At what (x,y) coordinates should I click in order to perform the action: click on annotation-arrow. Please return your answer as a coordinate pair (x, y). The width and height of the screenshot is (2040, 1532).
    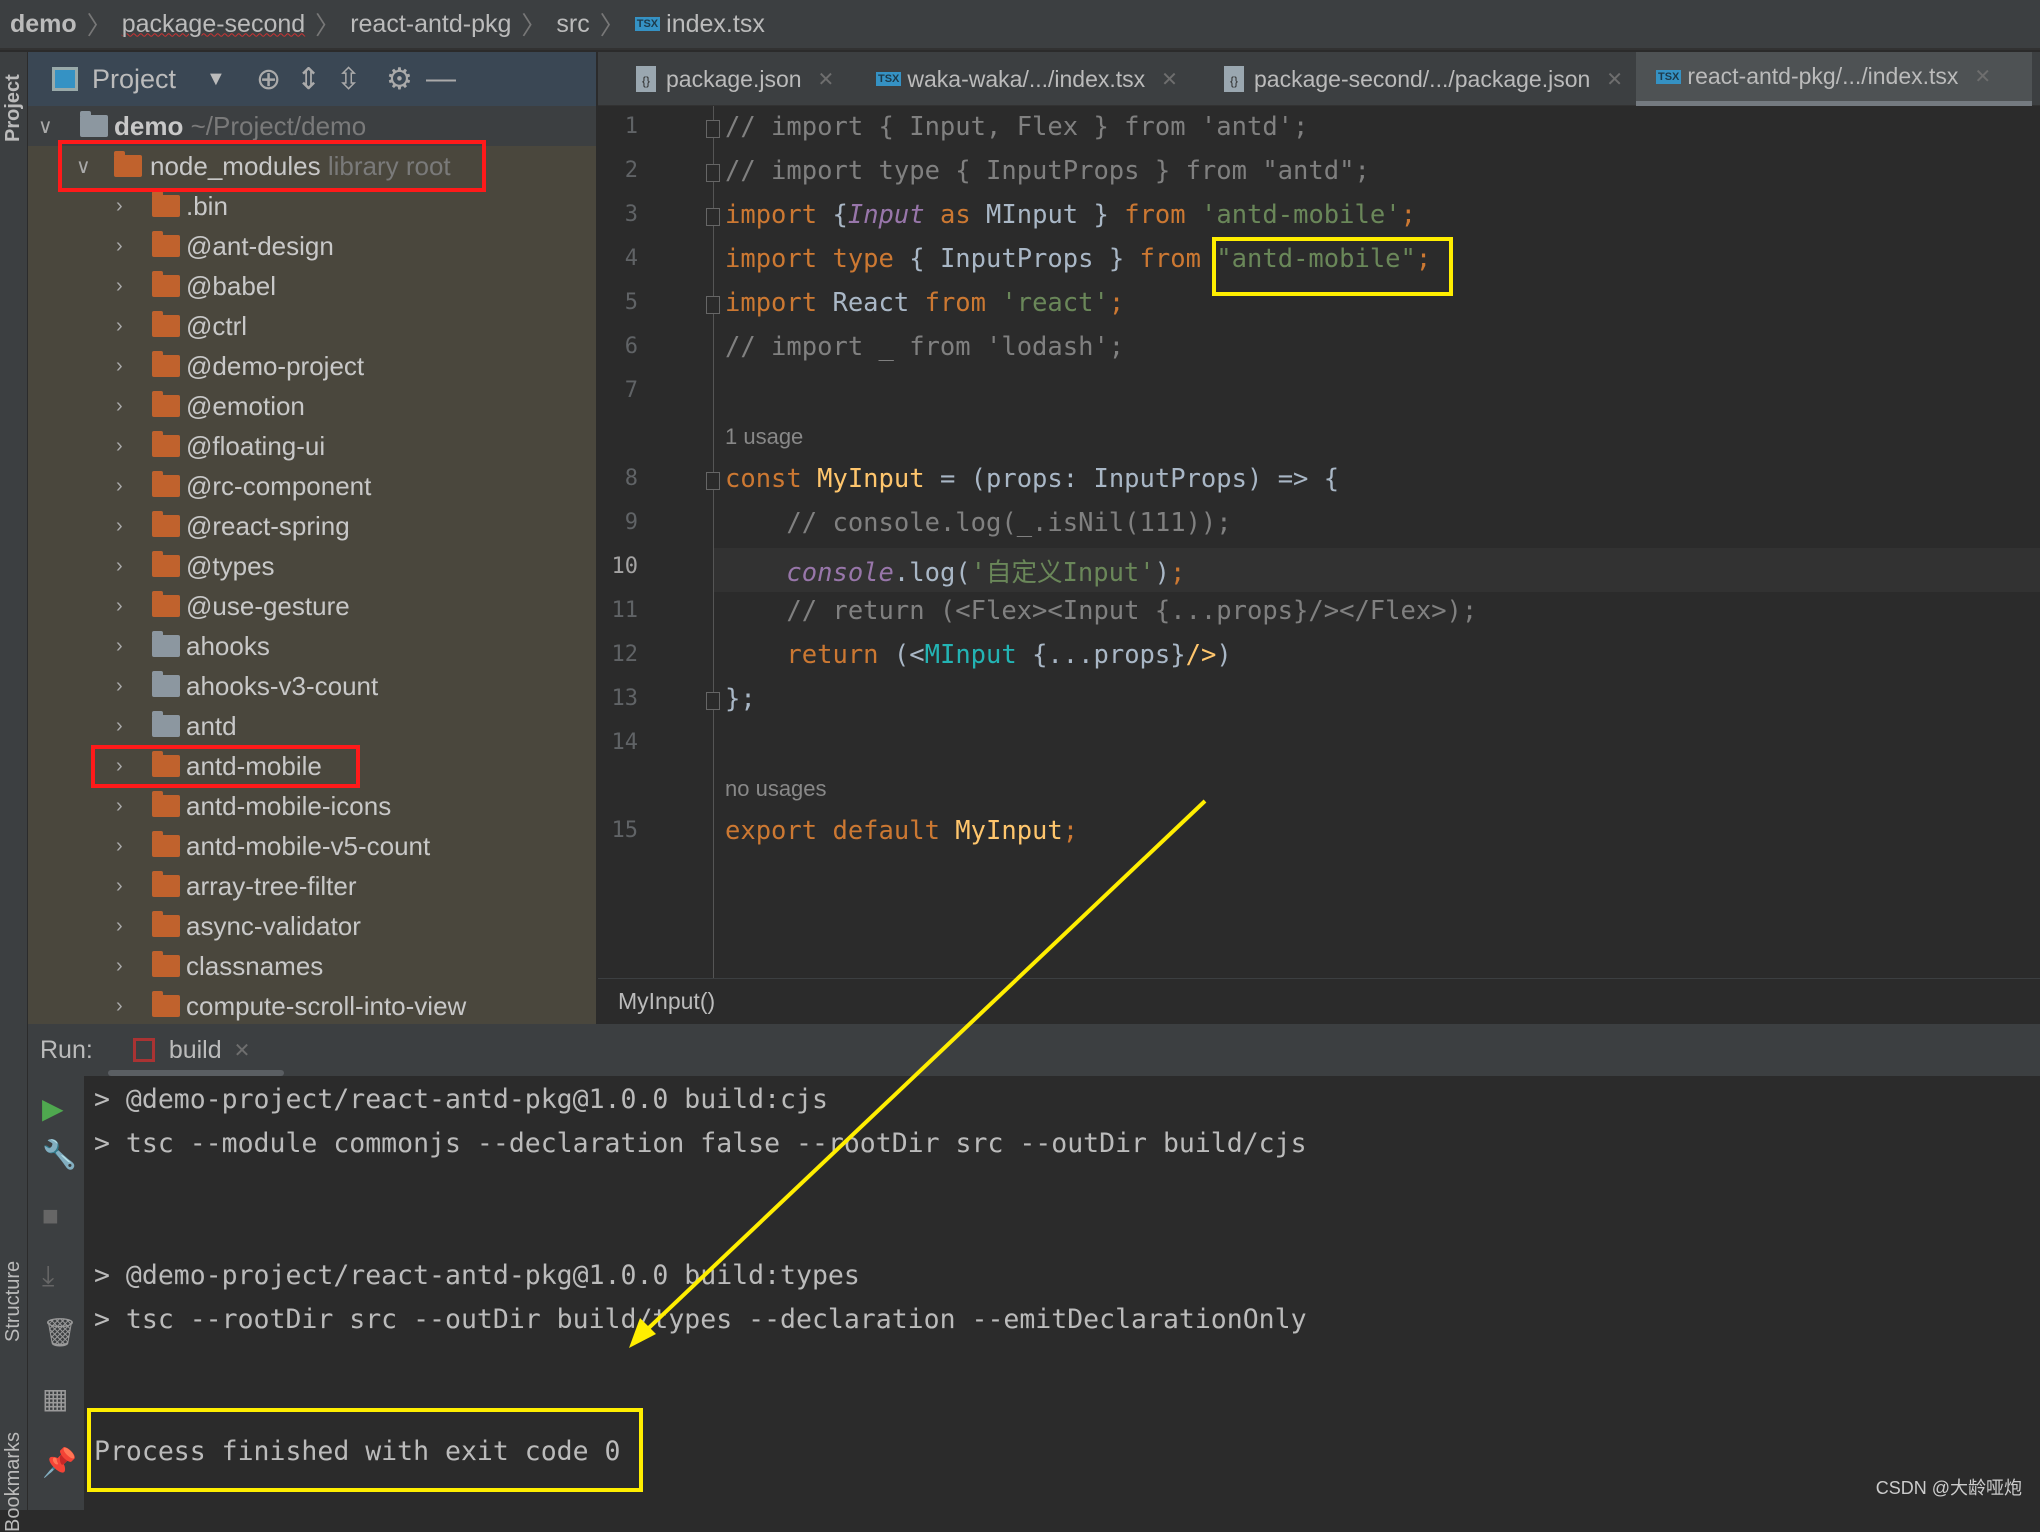
    Looking at the image, I should click on (918, 1073).